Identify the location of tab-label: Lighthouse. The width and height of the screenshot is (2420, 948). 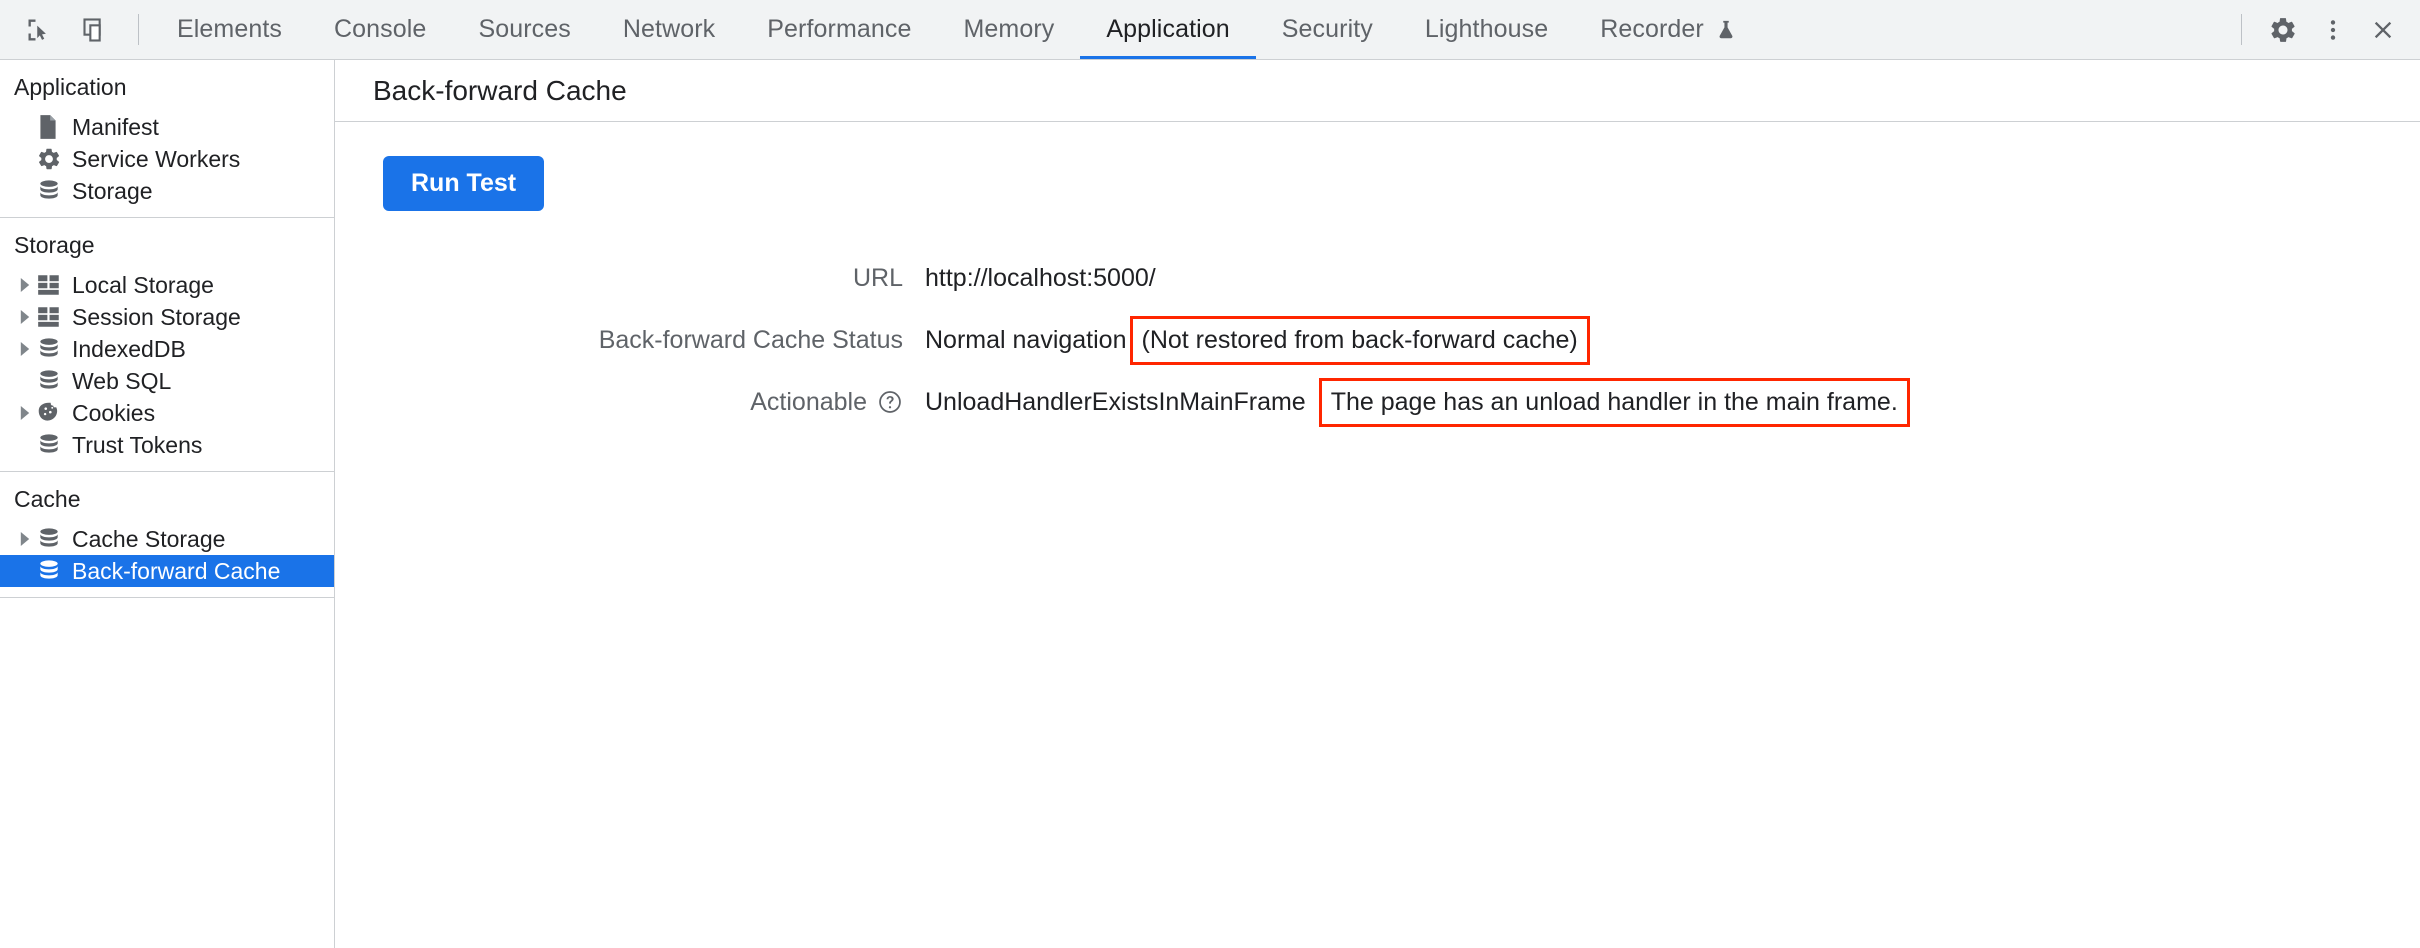
(1486, 29).